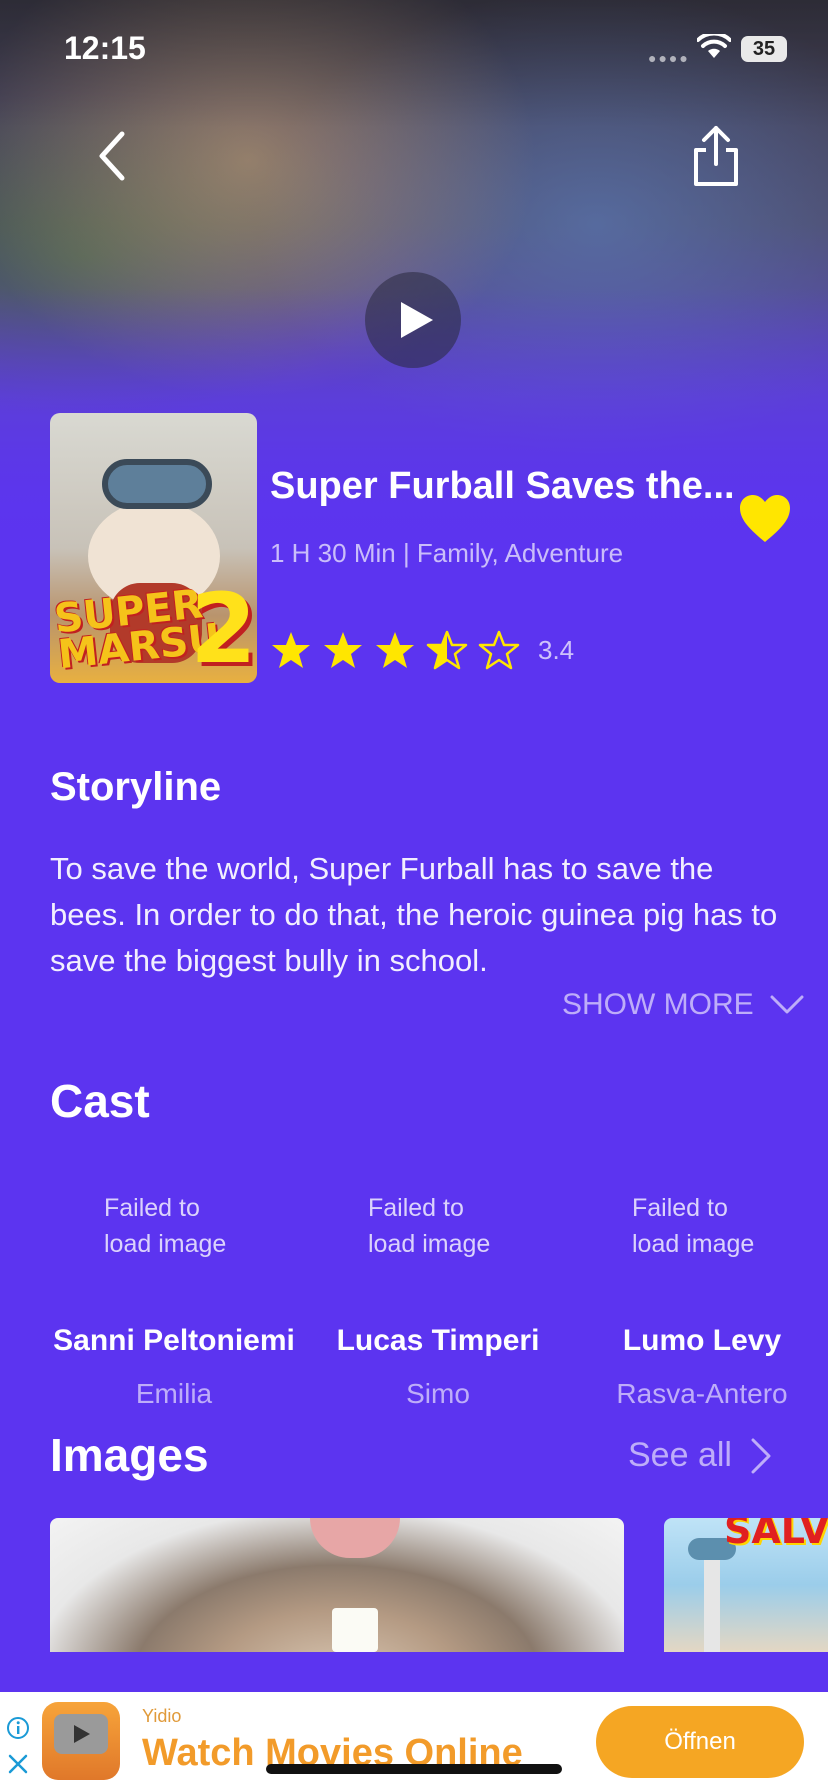 Image resolution: width=828 pixels, height=1792 pixels. I want to click on battery-indicator: 35, so click(764, 49).